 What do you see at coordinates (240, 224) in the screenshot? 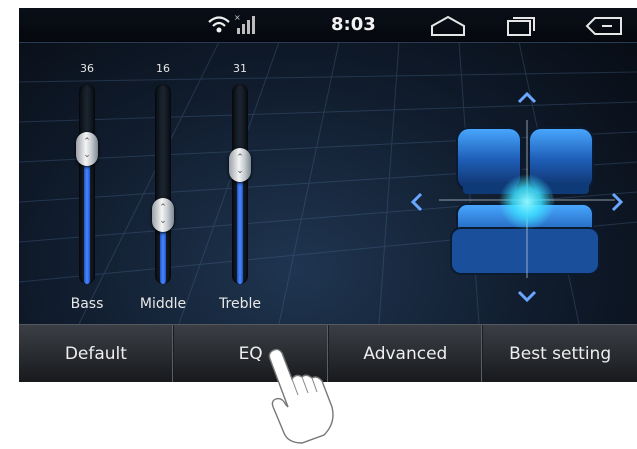
I see `treble-fill` at bounding box center [240, 224].